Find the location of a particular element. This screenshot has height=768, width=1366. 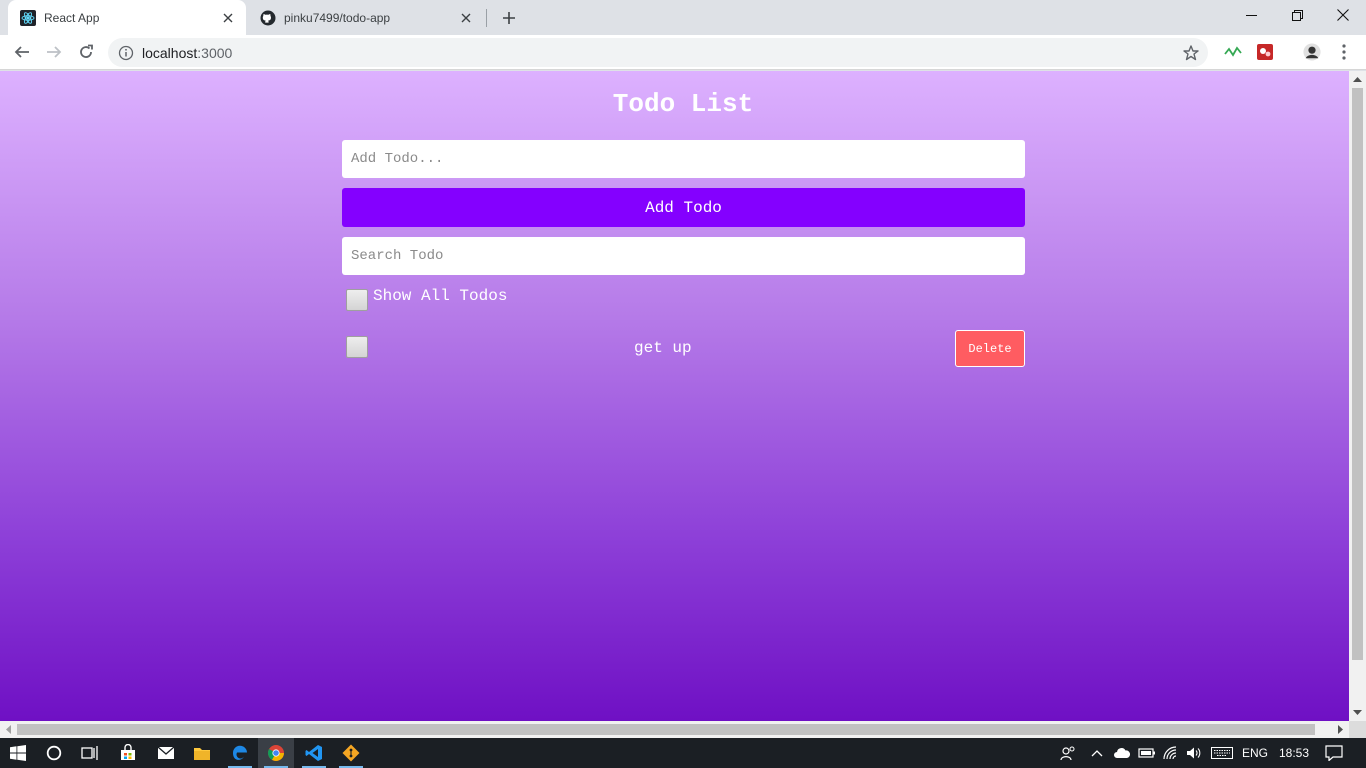

people-icon is located at coordinates (1068, 753).